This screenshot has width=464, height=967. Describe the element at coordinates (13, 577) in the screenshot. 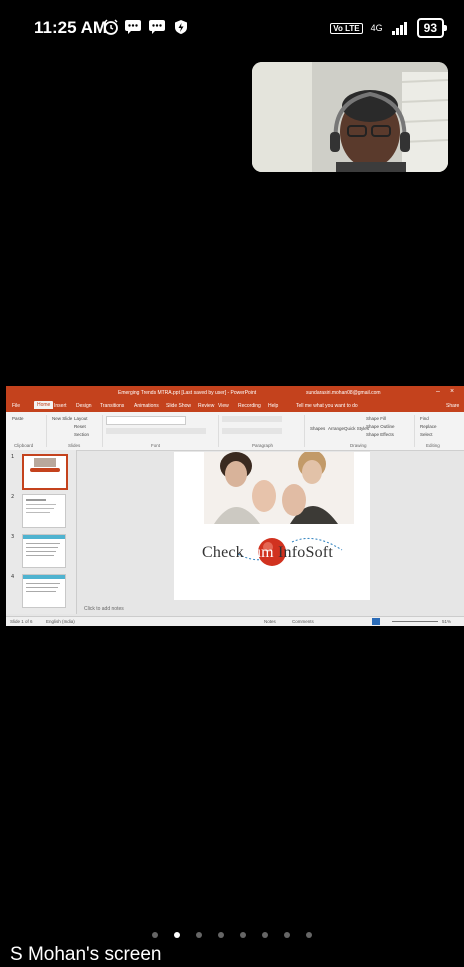

I see `slide-number: 4` at that location.